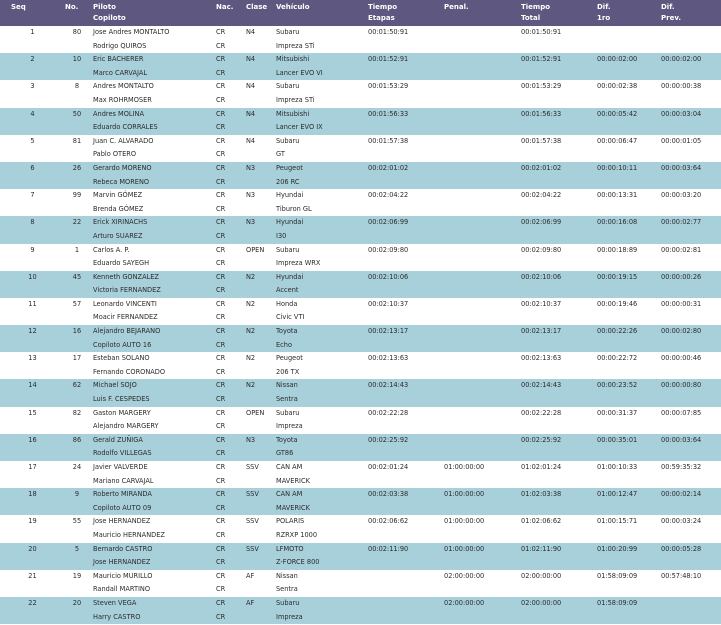 This screenshot has height=625, width=721. What do you see at coordinates (559, 175) in the screenshot?
I see `cell-tiempo-total: 00:02:01:02` at bounding box center [559, 175].